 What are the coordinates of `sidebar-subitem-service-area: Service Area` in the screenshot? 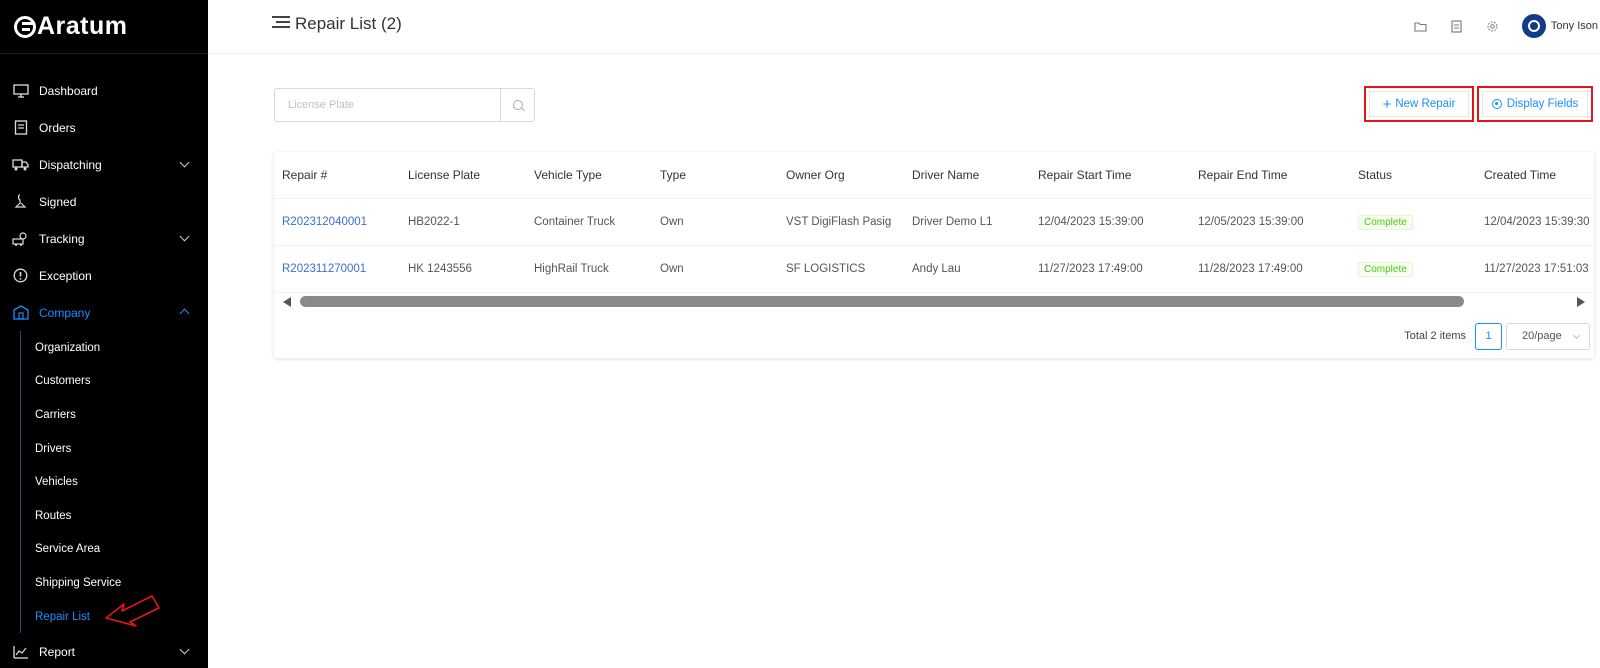 It's located at (114, 550).